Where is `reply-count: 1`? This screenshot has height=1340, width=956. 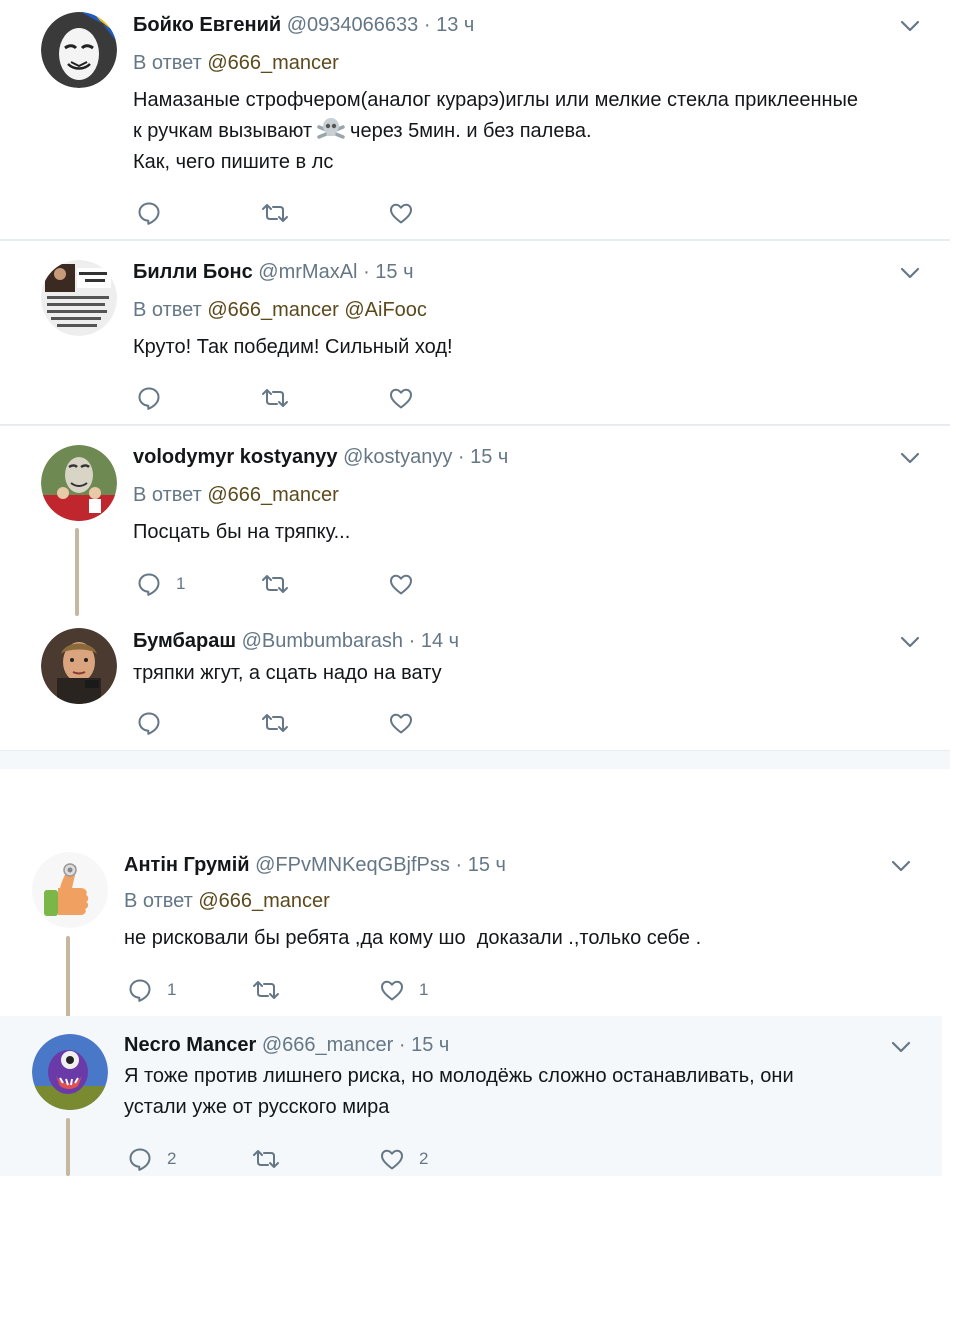 reply-count: 1 is located at coordinates (172, 989).